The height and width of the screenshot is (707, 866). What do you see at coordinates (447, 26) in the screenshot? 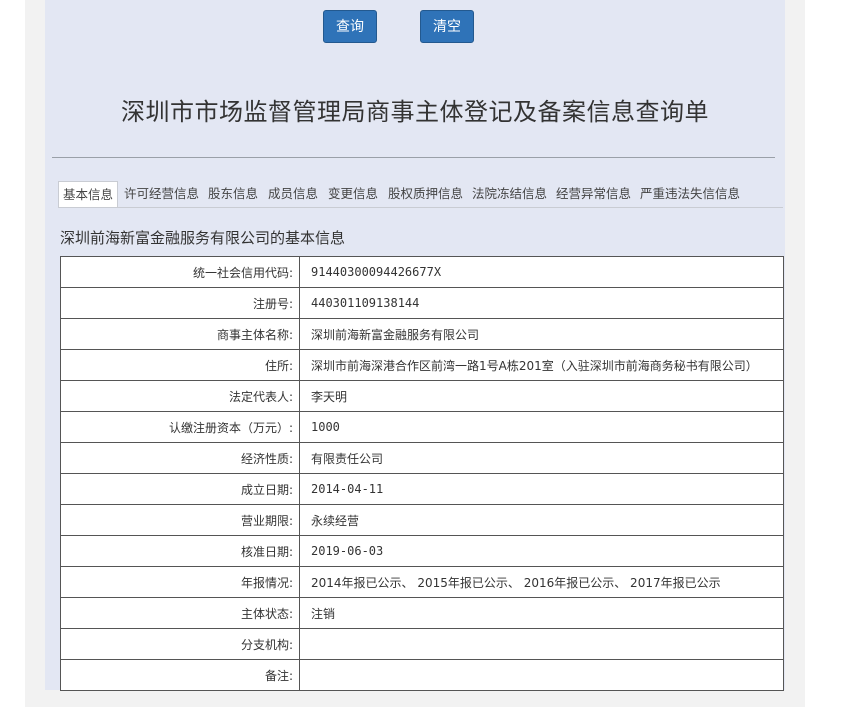
I see `clear-button: 清空` at bounding box center [447, 26].